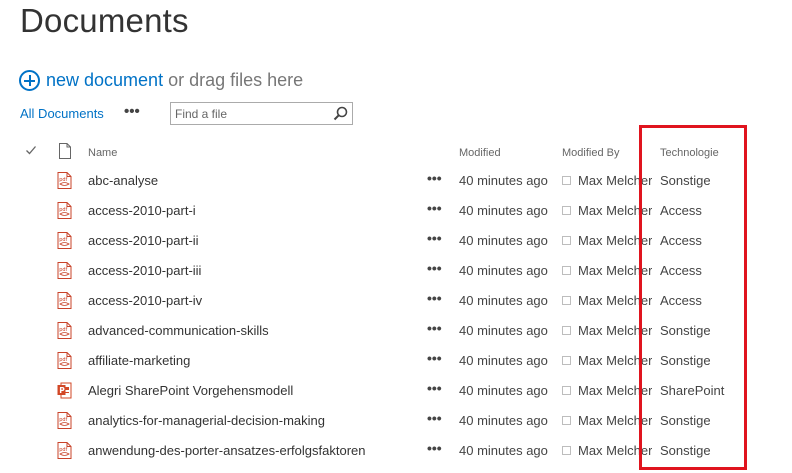 This screenshot has width=792, height=473. Describe the element at coordinates (62, 113) in the screenshot. I see `view-all-documents: All Documents` at that location.